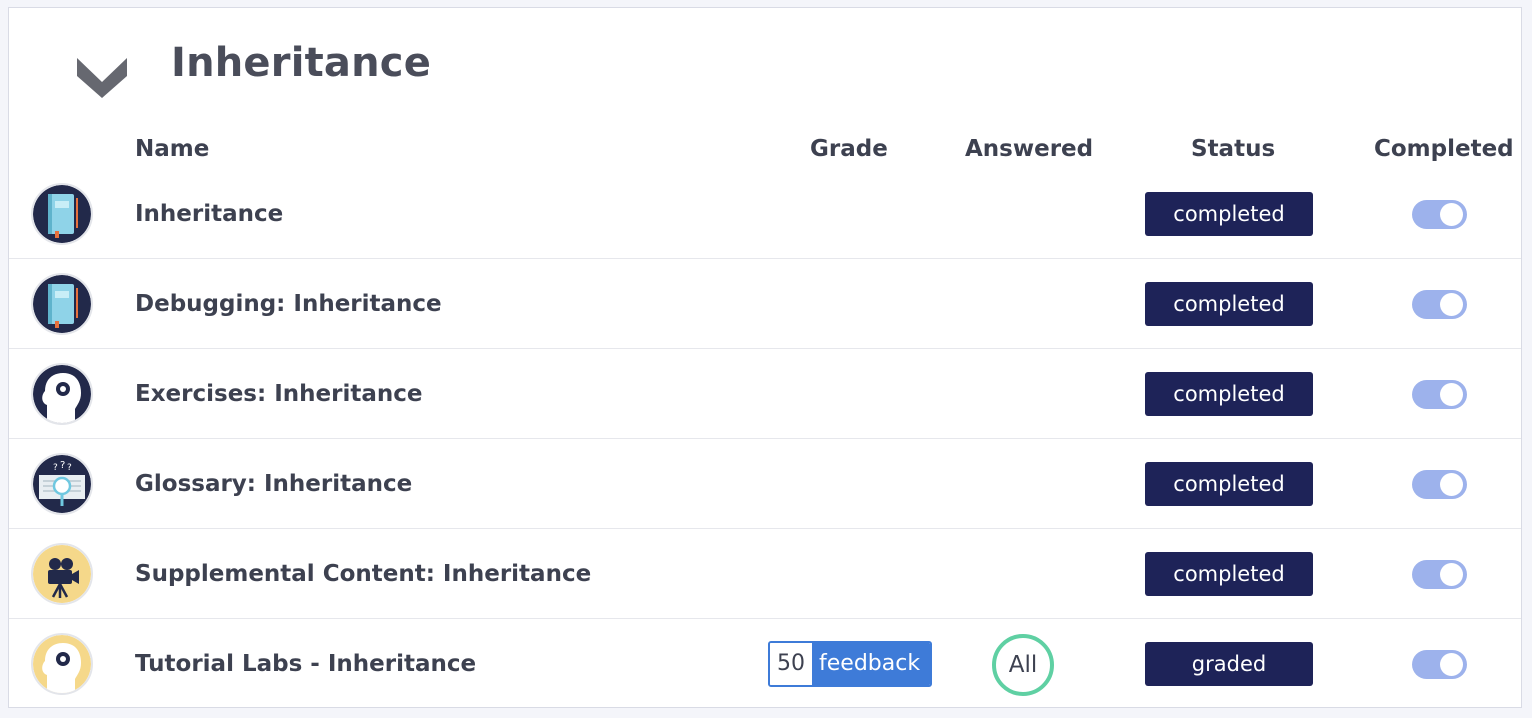  Describe the element at coordinates (273, 484) in the screenshot. I see `assignment-link: Glossary: Inheritance` at that location.